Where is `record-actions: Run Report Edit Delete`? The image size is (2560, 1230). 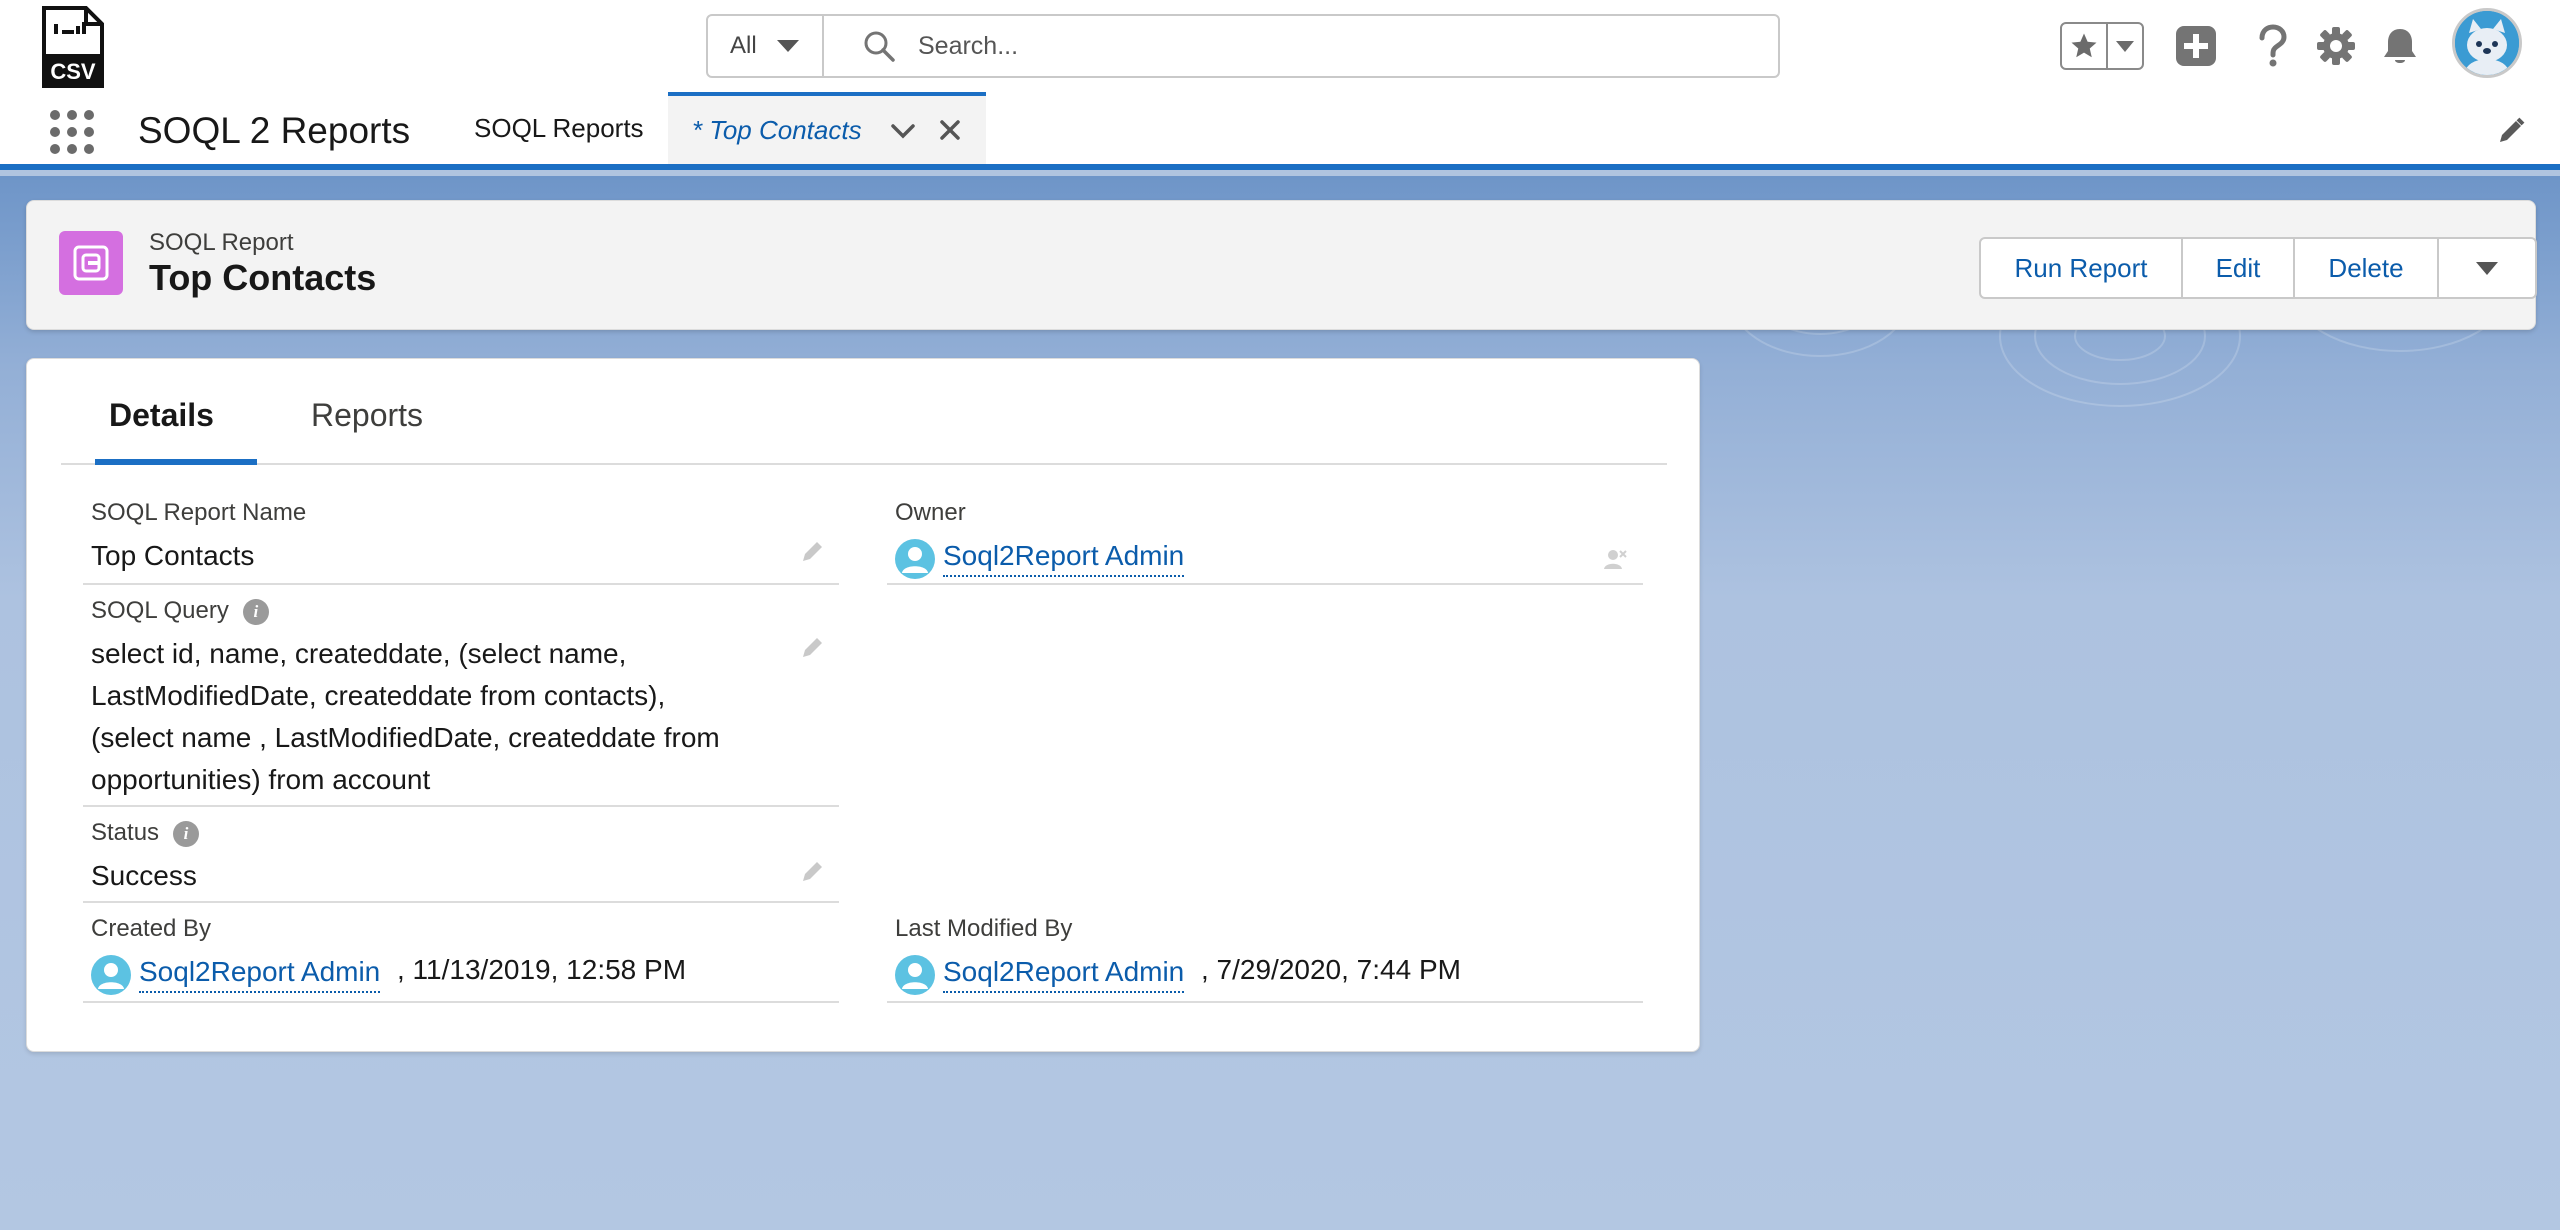
record-actions: Run Report Edit Delete is located at coordinates (2258, 268).